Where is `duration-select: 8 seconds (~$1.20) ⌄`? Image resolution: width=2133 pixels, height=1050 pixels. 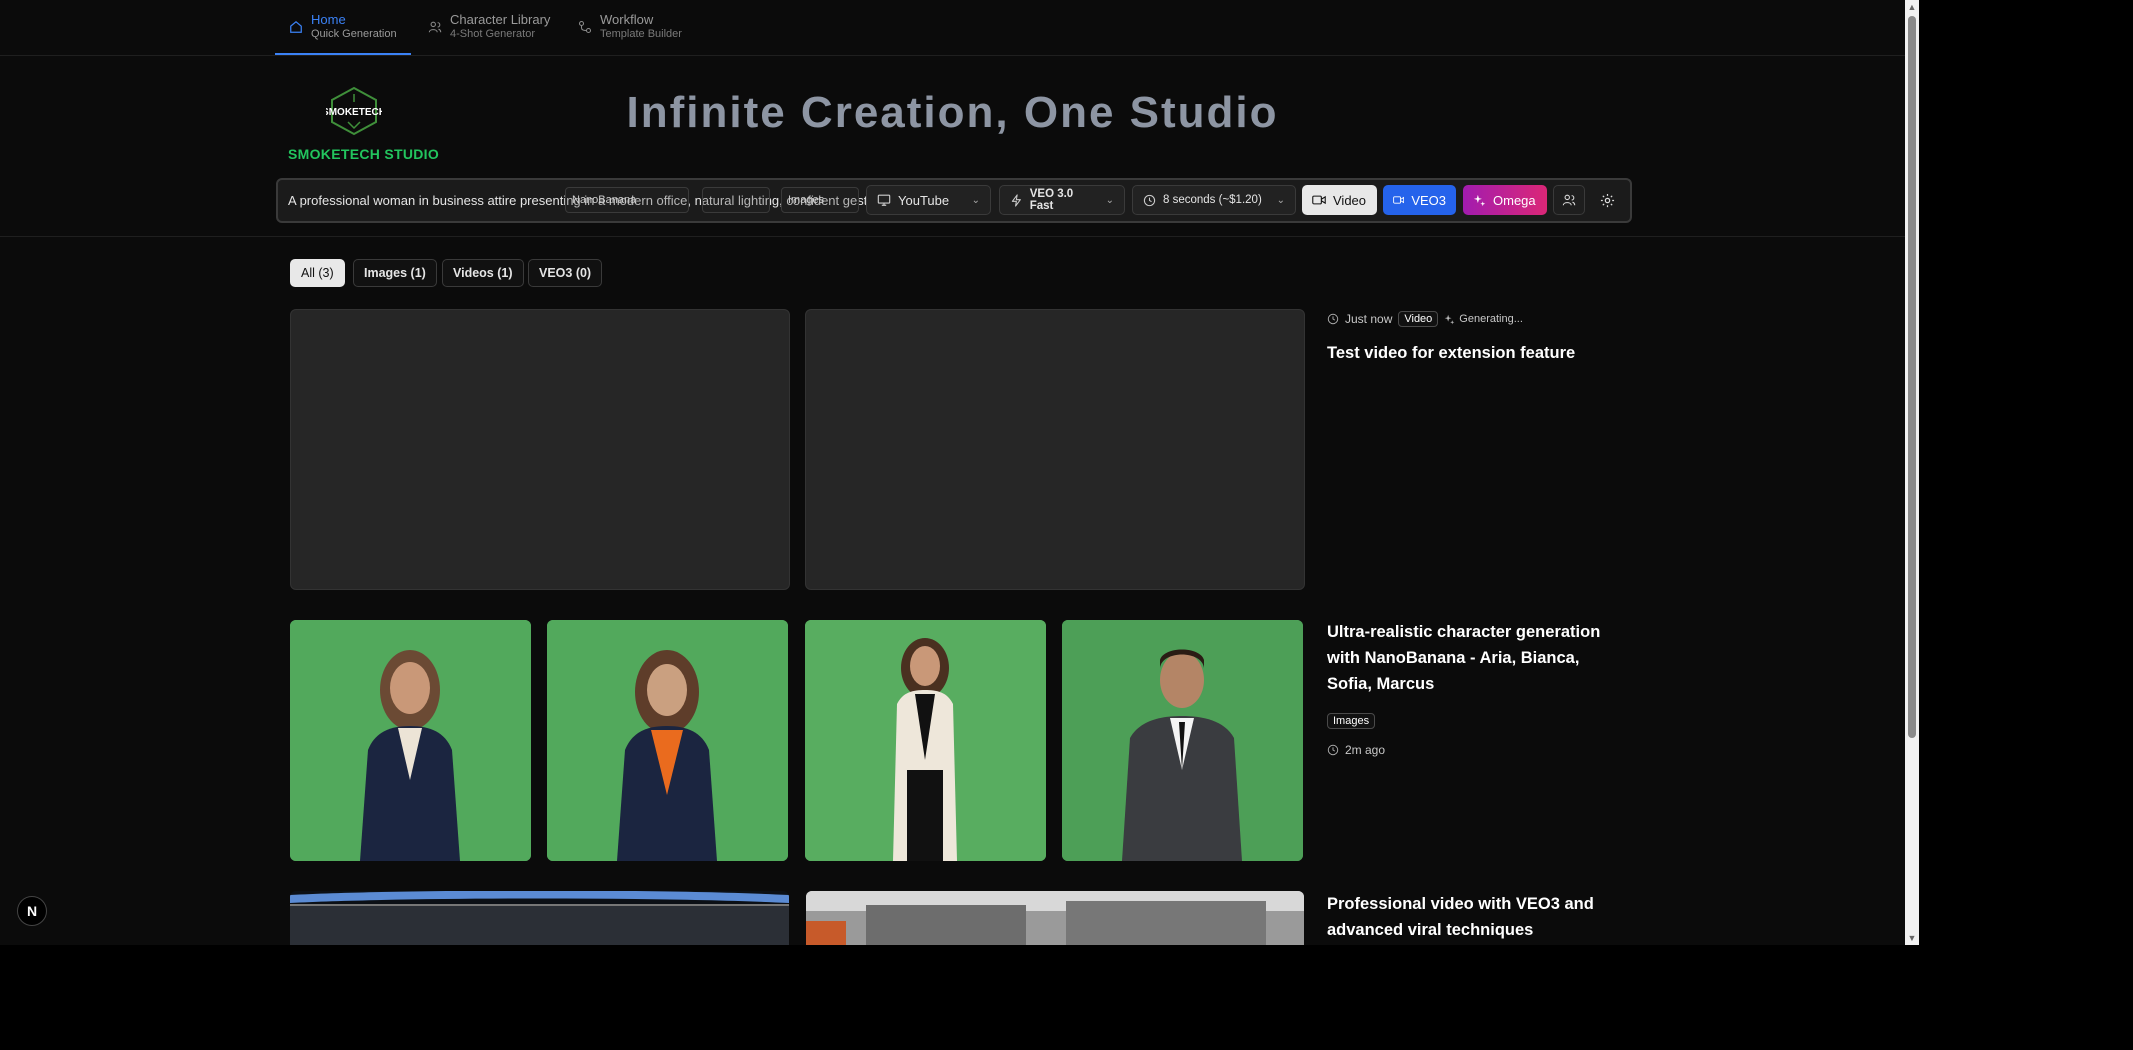 duration-select: 8 seconds (~$1.20) ⌄ is located at coordinates (1214, 200).